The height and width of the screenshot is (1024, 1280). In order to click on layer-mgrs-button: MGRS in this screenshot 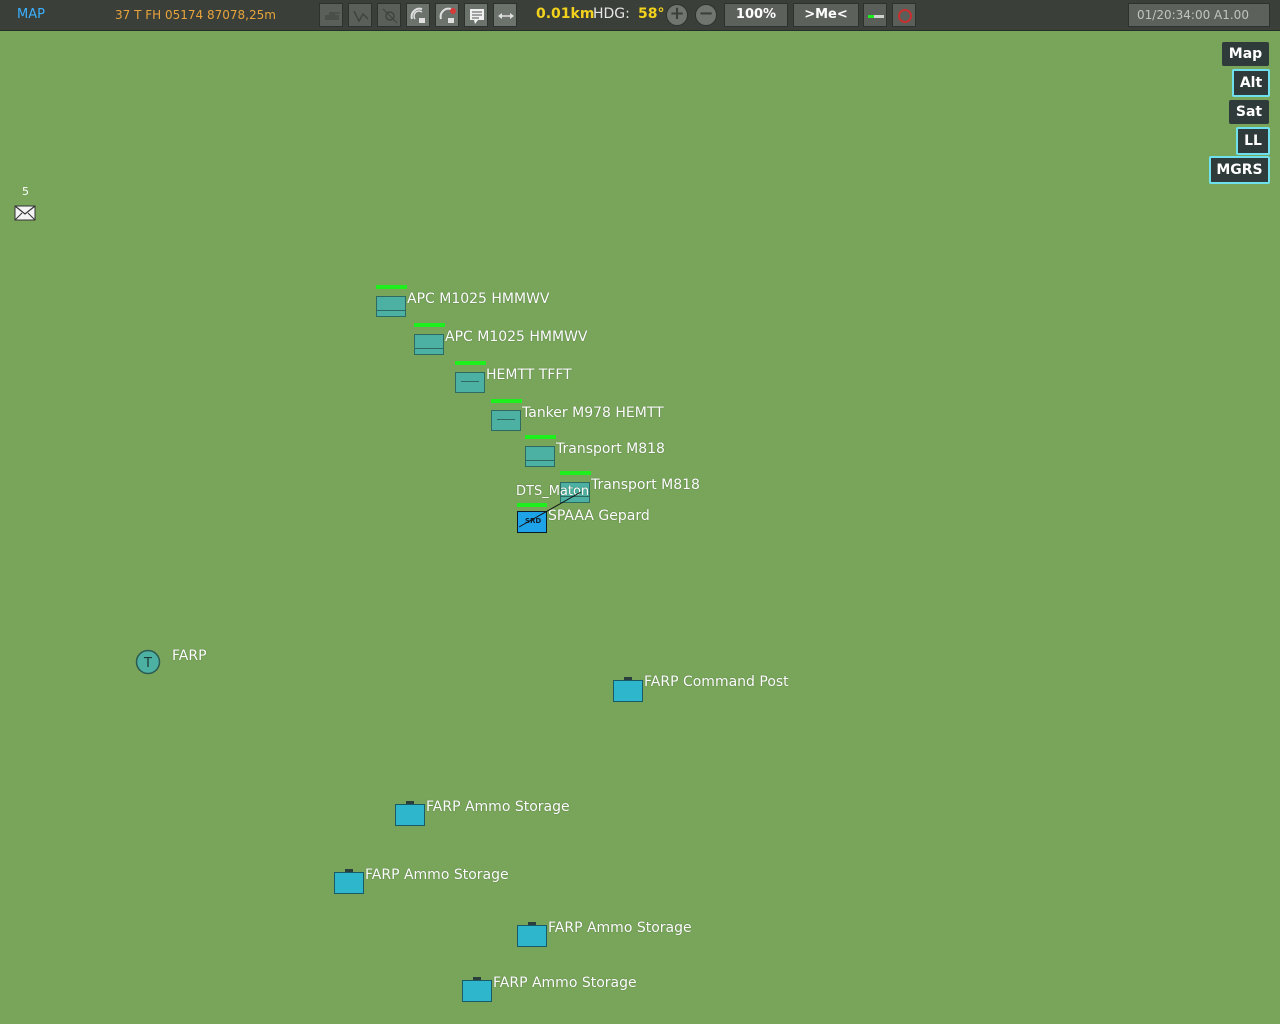, I will do `click(1239, 170)`.